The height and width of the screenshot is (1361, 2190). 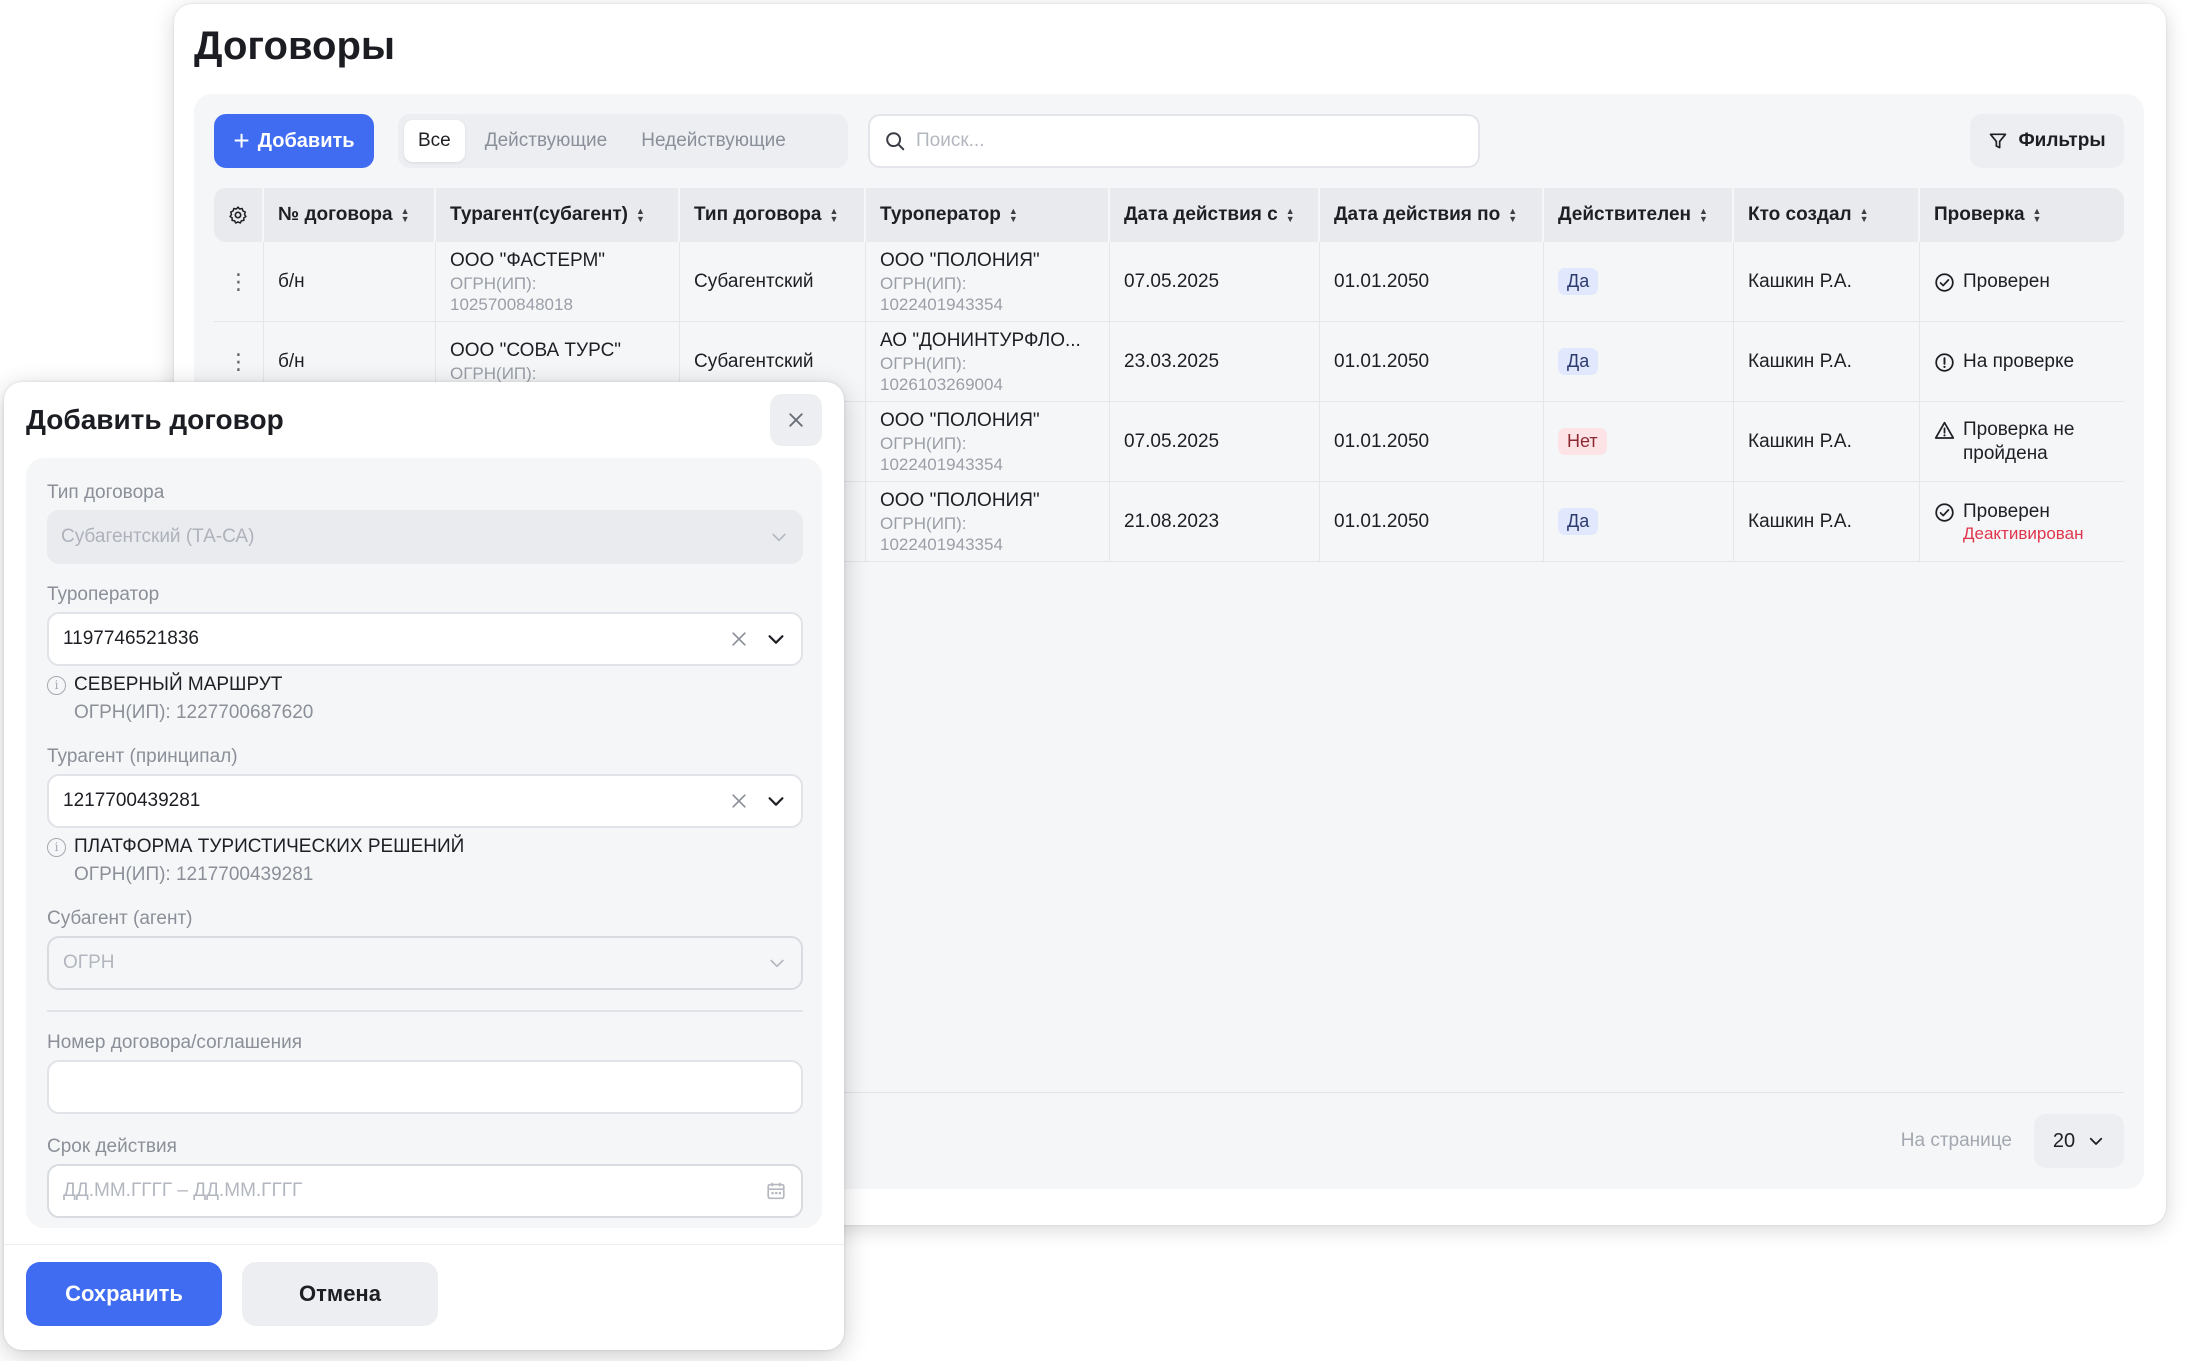 I want to click on search-icon, so click(x=895, y=141).